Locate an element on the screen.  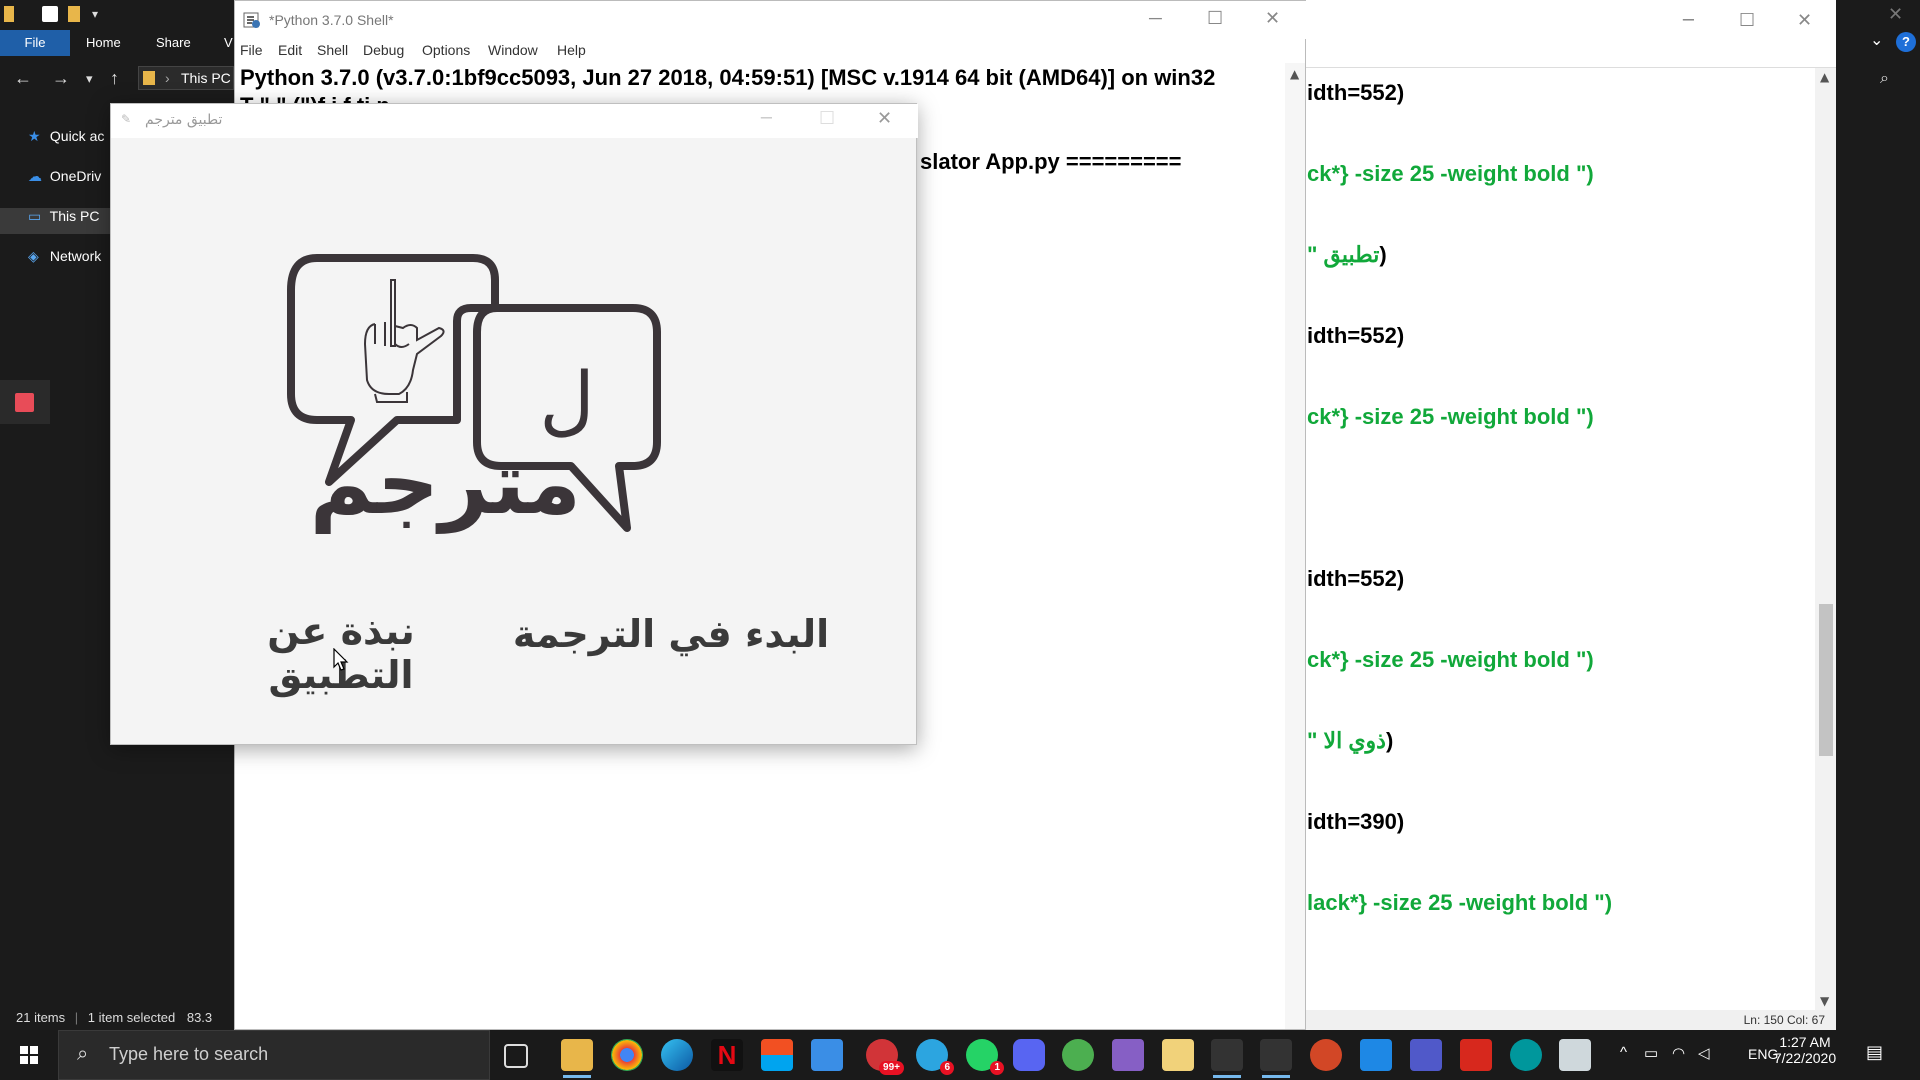
code-string: تطبيق " is located at coordinates (1343, 254).